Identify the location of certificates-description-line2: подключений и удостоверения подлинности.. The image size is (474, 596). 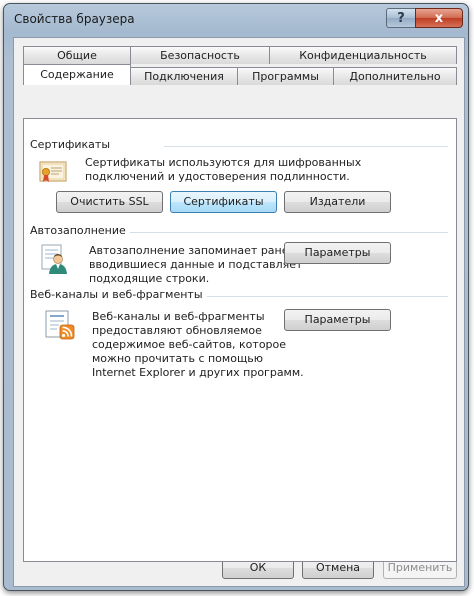
(217, 176).